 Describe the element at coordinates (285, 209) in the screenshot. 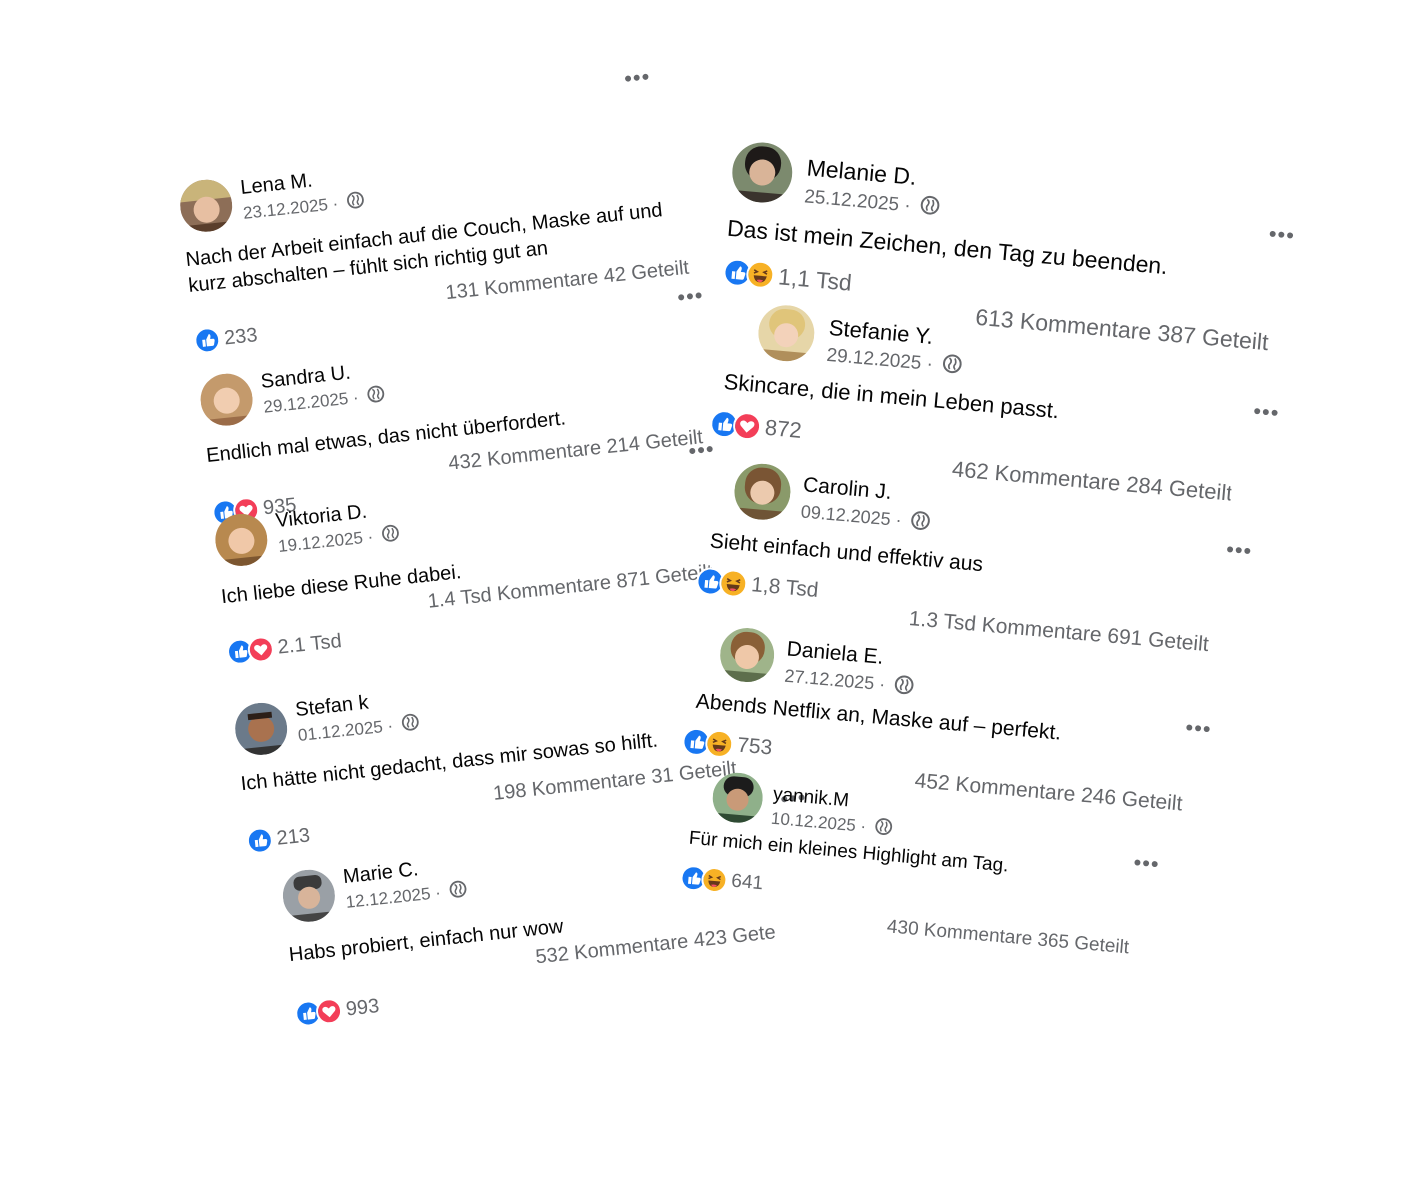

I see `post-date-text: 23.12.2025` at that location.